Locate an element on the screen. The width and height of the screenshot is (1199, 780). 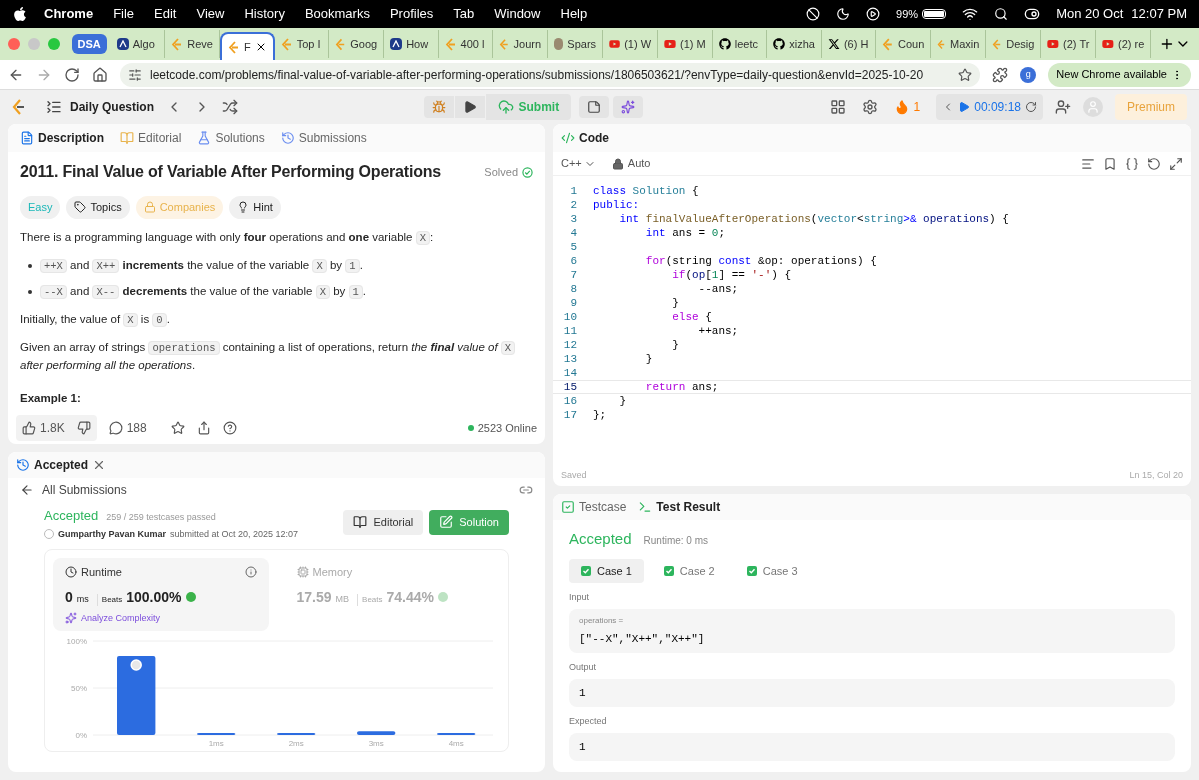
leetcode-logo is located at coordinates (19, 107).